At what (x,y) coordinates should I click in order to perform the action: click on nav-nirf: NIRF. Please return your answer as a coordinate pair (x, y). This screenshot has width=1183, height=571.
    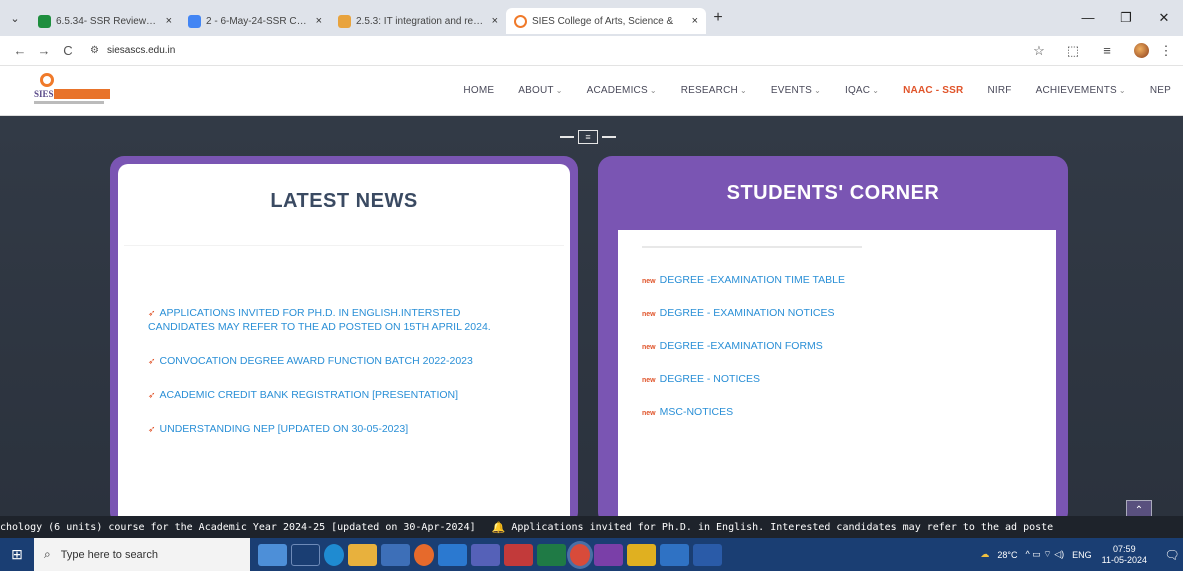
    Looking at the image, I should click on (999, 90).